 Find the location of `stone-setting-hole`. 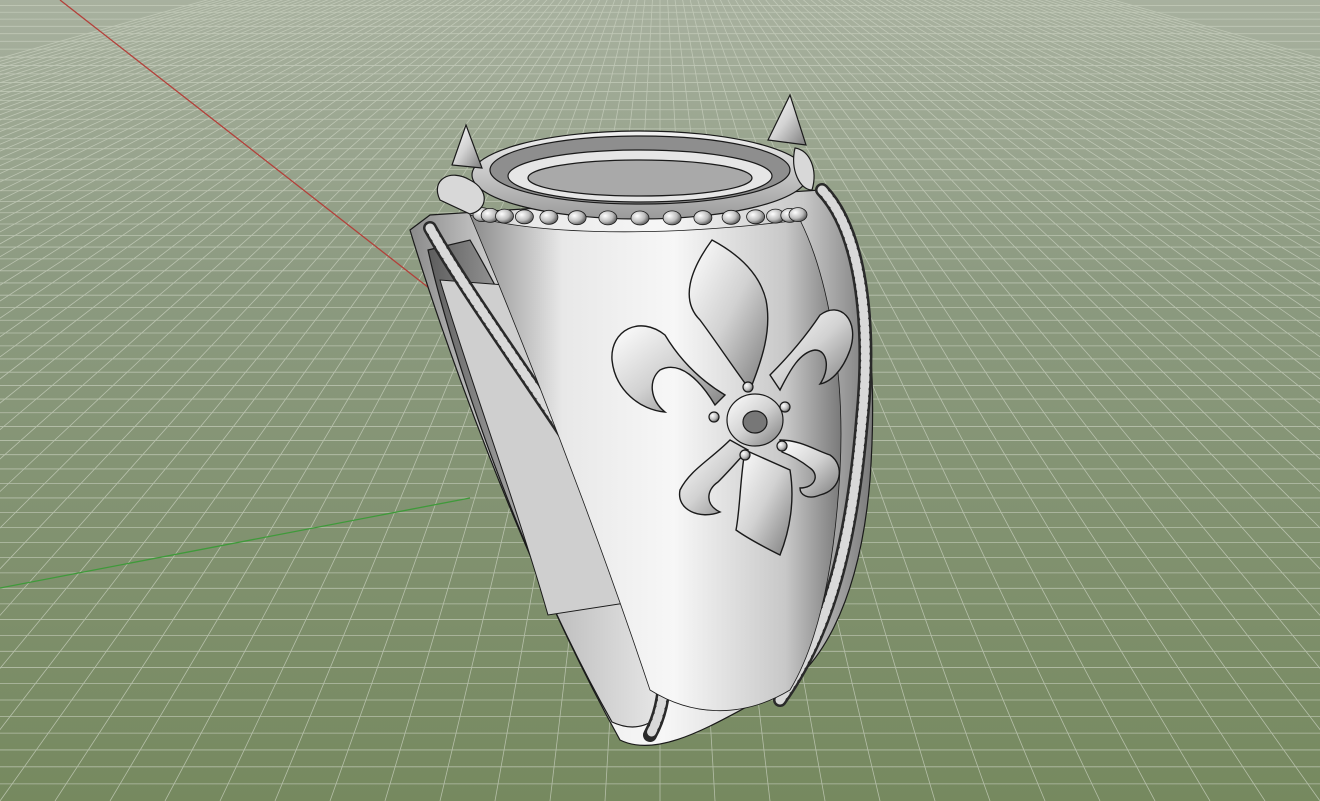

stone-setting-hole is located at coordinates (755, 422).